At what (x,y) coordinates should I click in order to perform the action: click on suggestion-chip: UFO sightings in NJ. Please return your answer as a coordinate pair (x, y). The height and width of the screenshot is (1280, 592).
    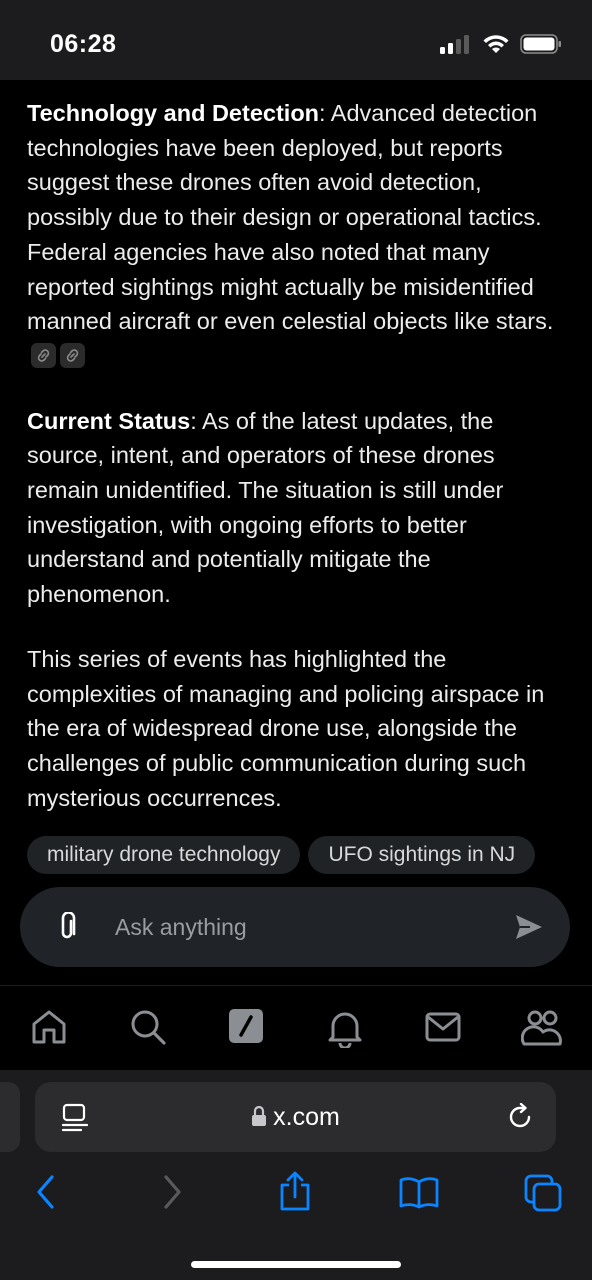
    Looking at the image, I should click on (422, 855).